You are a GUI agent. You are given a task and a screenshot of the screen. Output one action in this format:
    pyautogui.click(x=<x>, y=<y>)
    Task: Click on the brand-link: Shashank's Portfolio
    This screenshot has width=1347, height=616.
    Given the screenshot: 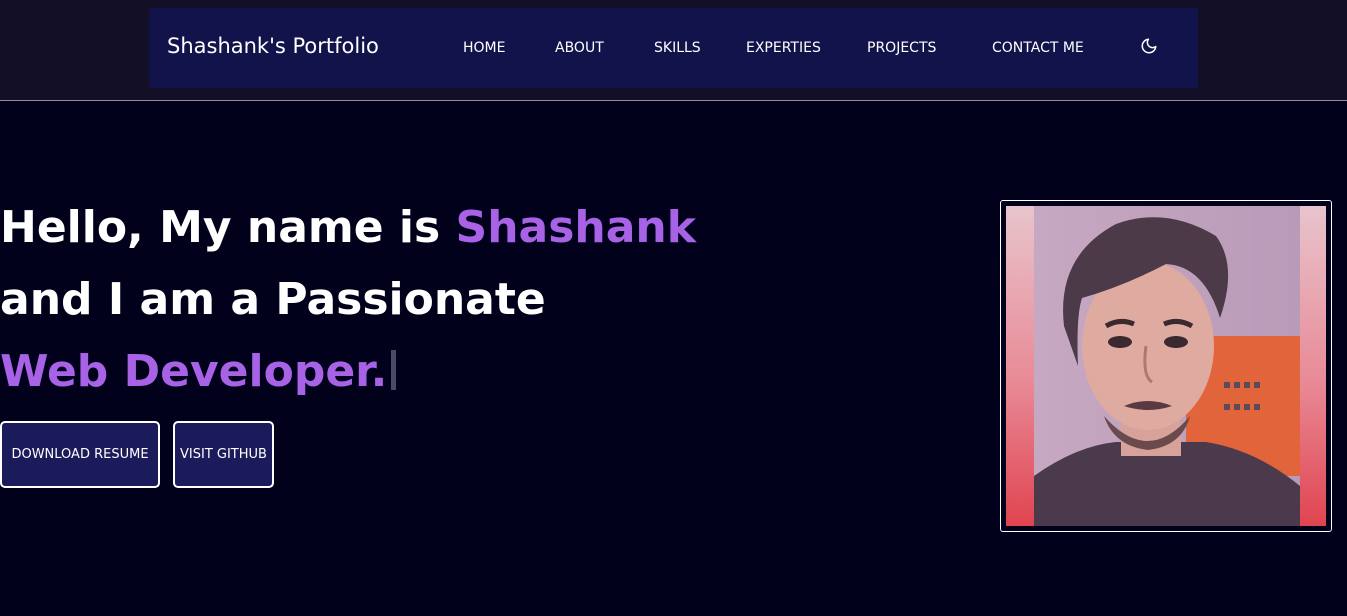 What is the action you would take?
    pyautogui.click(x=273, y=46)
    